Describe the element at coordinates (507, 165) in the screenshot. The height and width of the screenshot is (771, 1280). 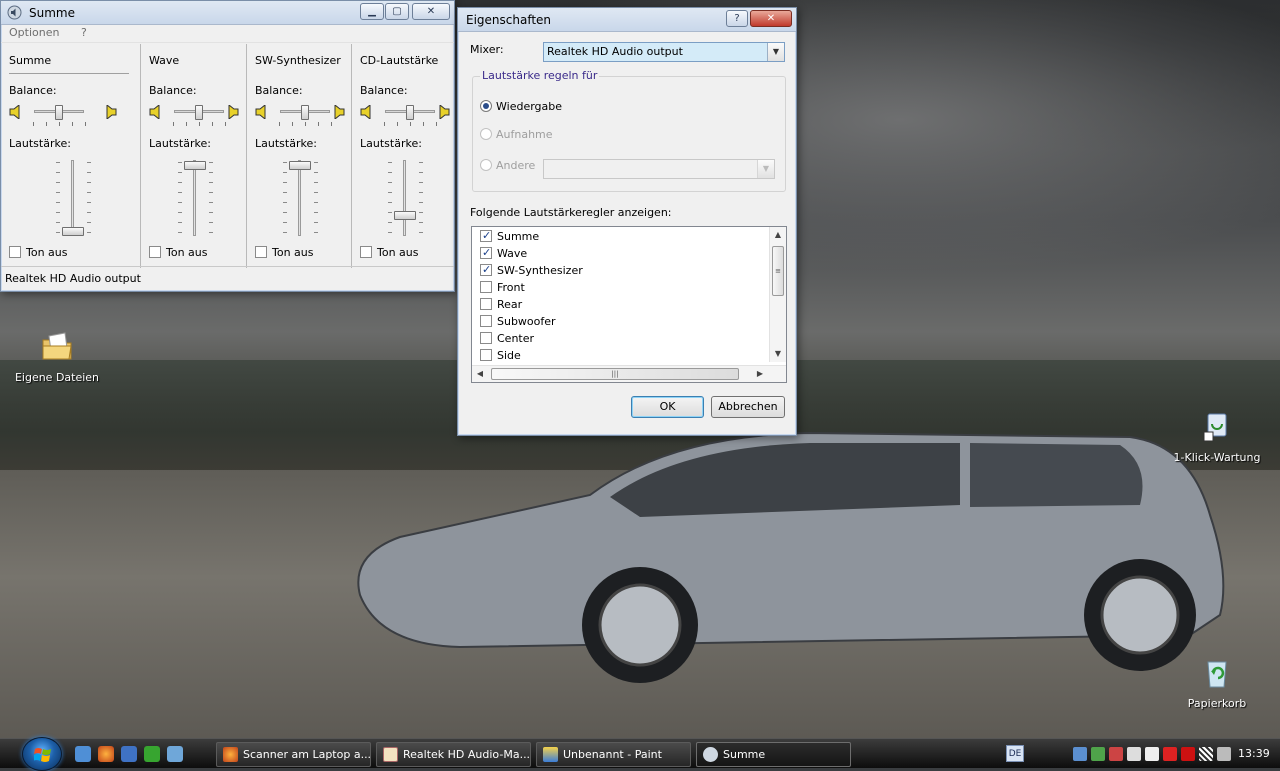
I see `radio-other: Andere` at that location.